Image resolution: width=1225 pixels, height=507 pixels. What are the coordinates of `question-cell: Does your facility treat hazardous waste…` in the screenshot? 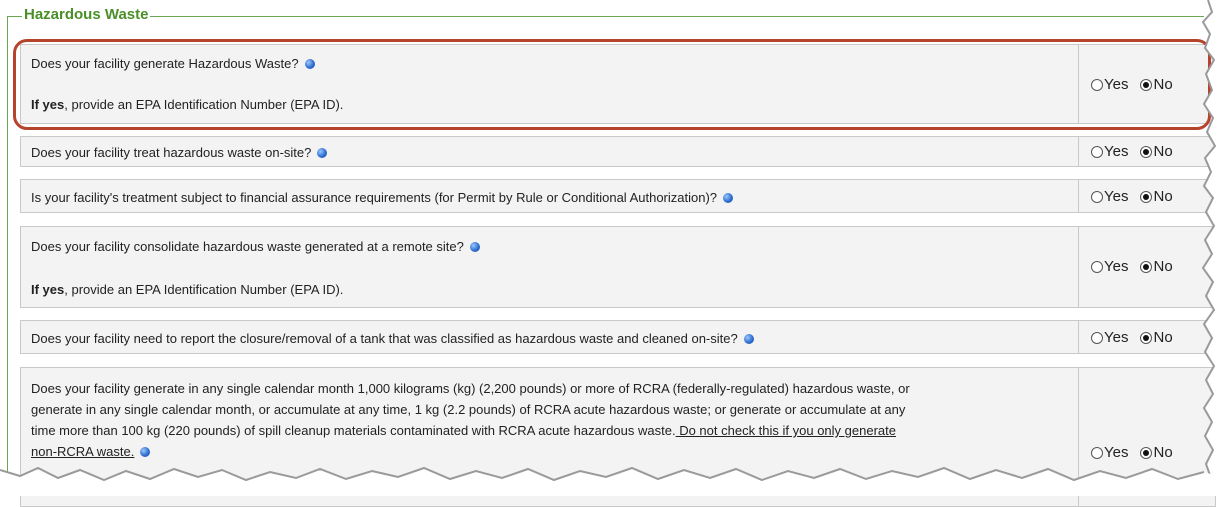 It's located at (550, 151).